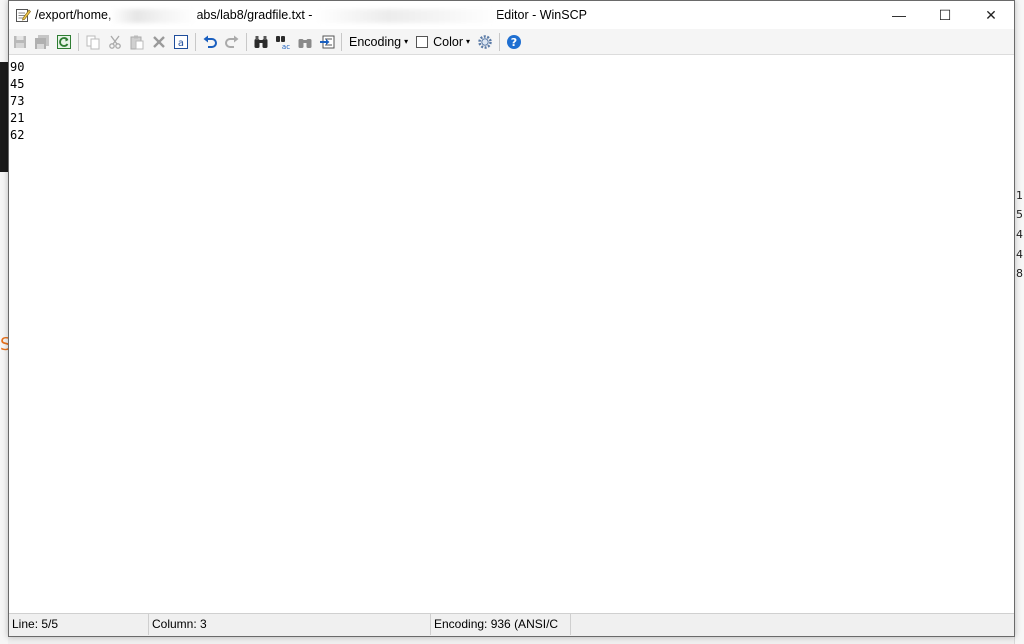 This screenshot has width=1024, height=644. I want to click on gear-icon, so click(485, 41).